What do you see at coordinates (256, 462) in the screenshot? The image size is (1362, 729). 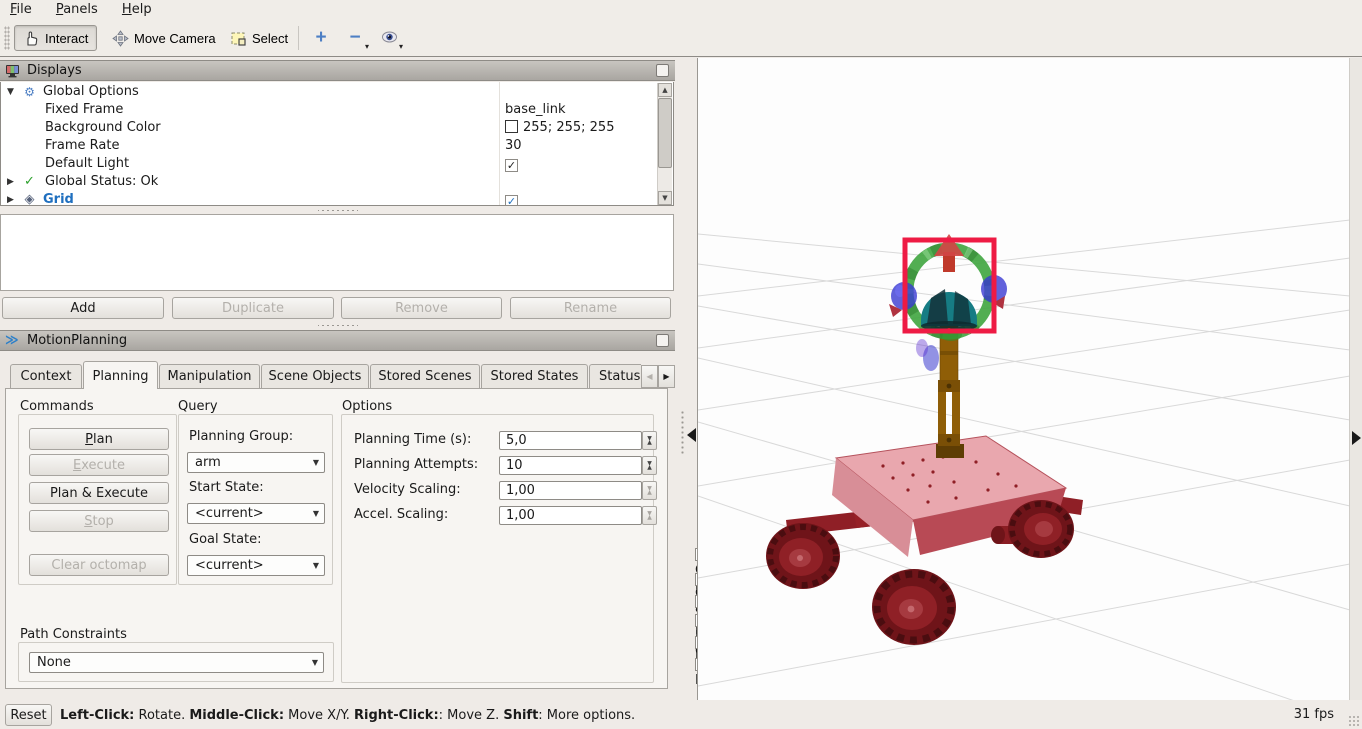 I see `planning-group-dropdown: arm ▼` at bounding box center [256, 462].